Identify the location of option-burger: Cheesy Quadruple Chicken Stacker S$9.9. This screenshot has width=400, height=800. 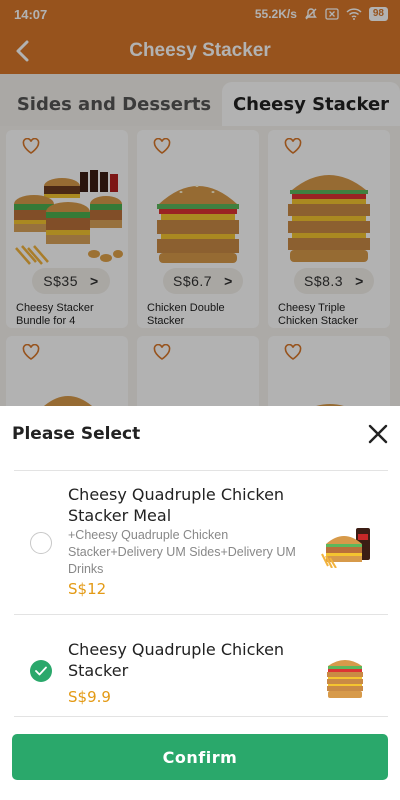
(200, 666).